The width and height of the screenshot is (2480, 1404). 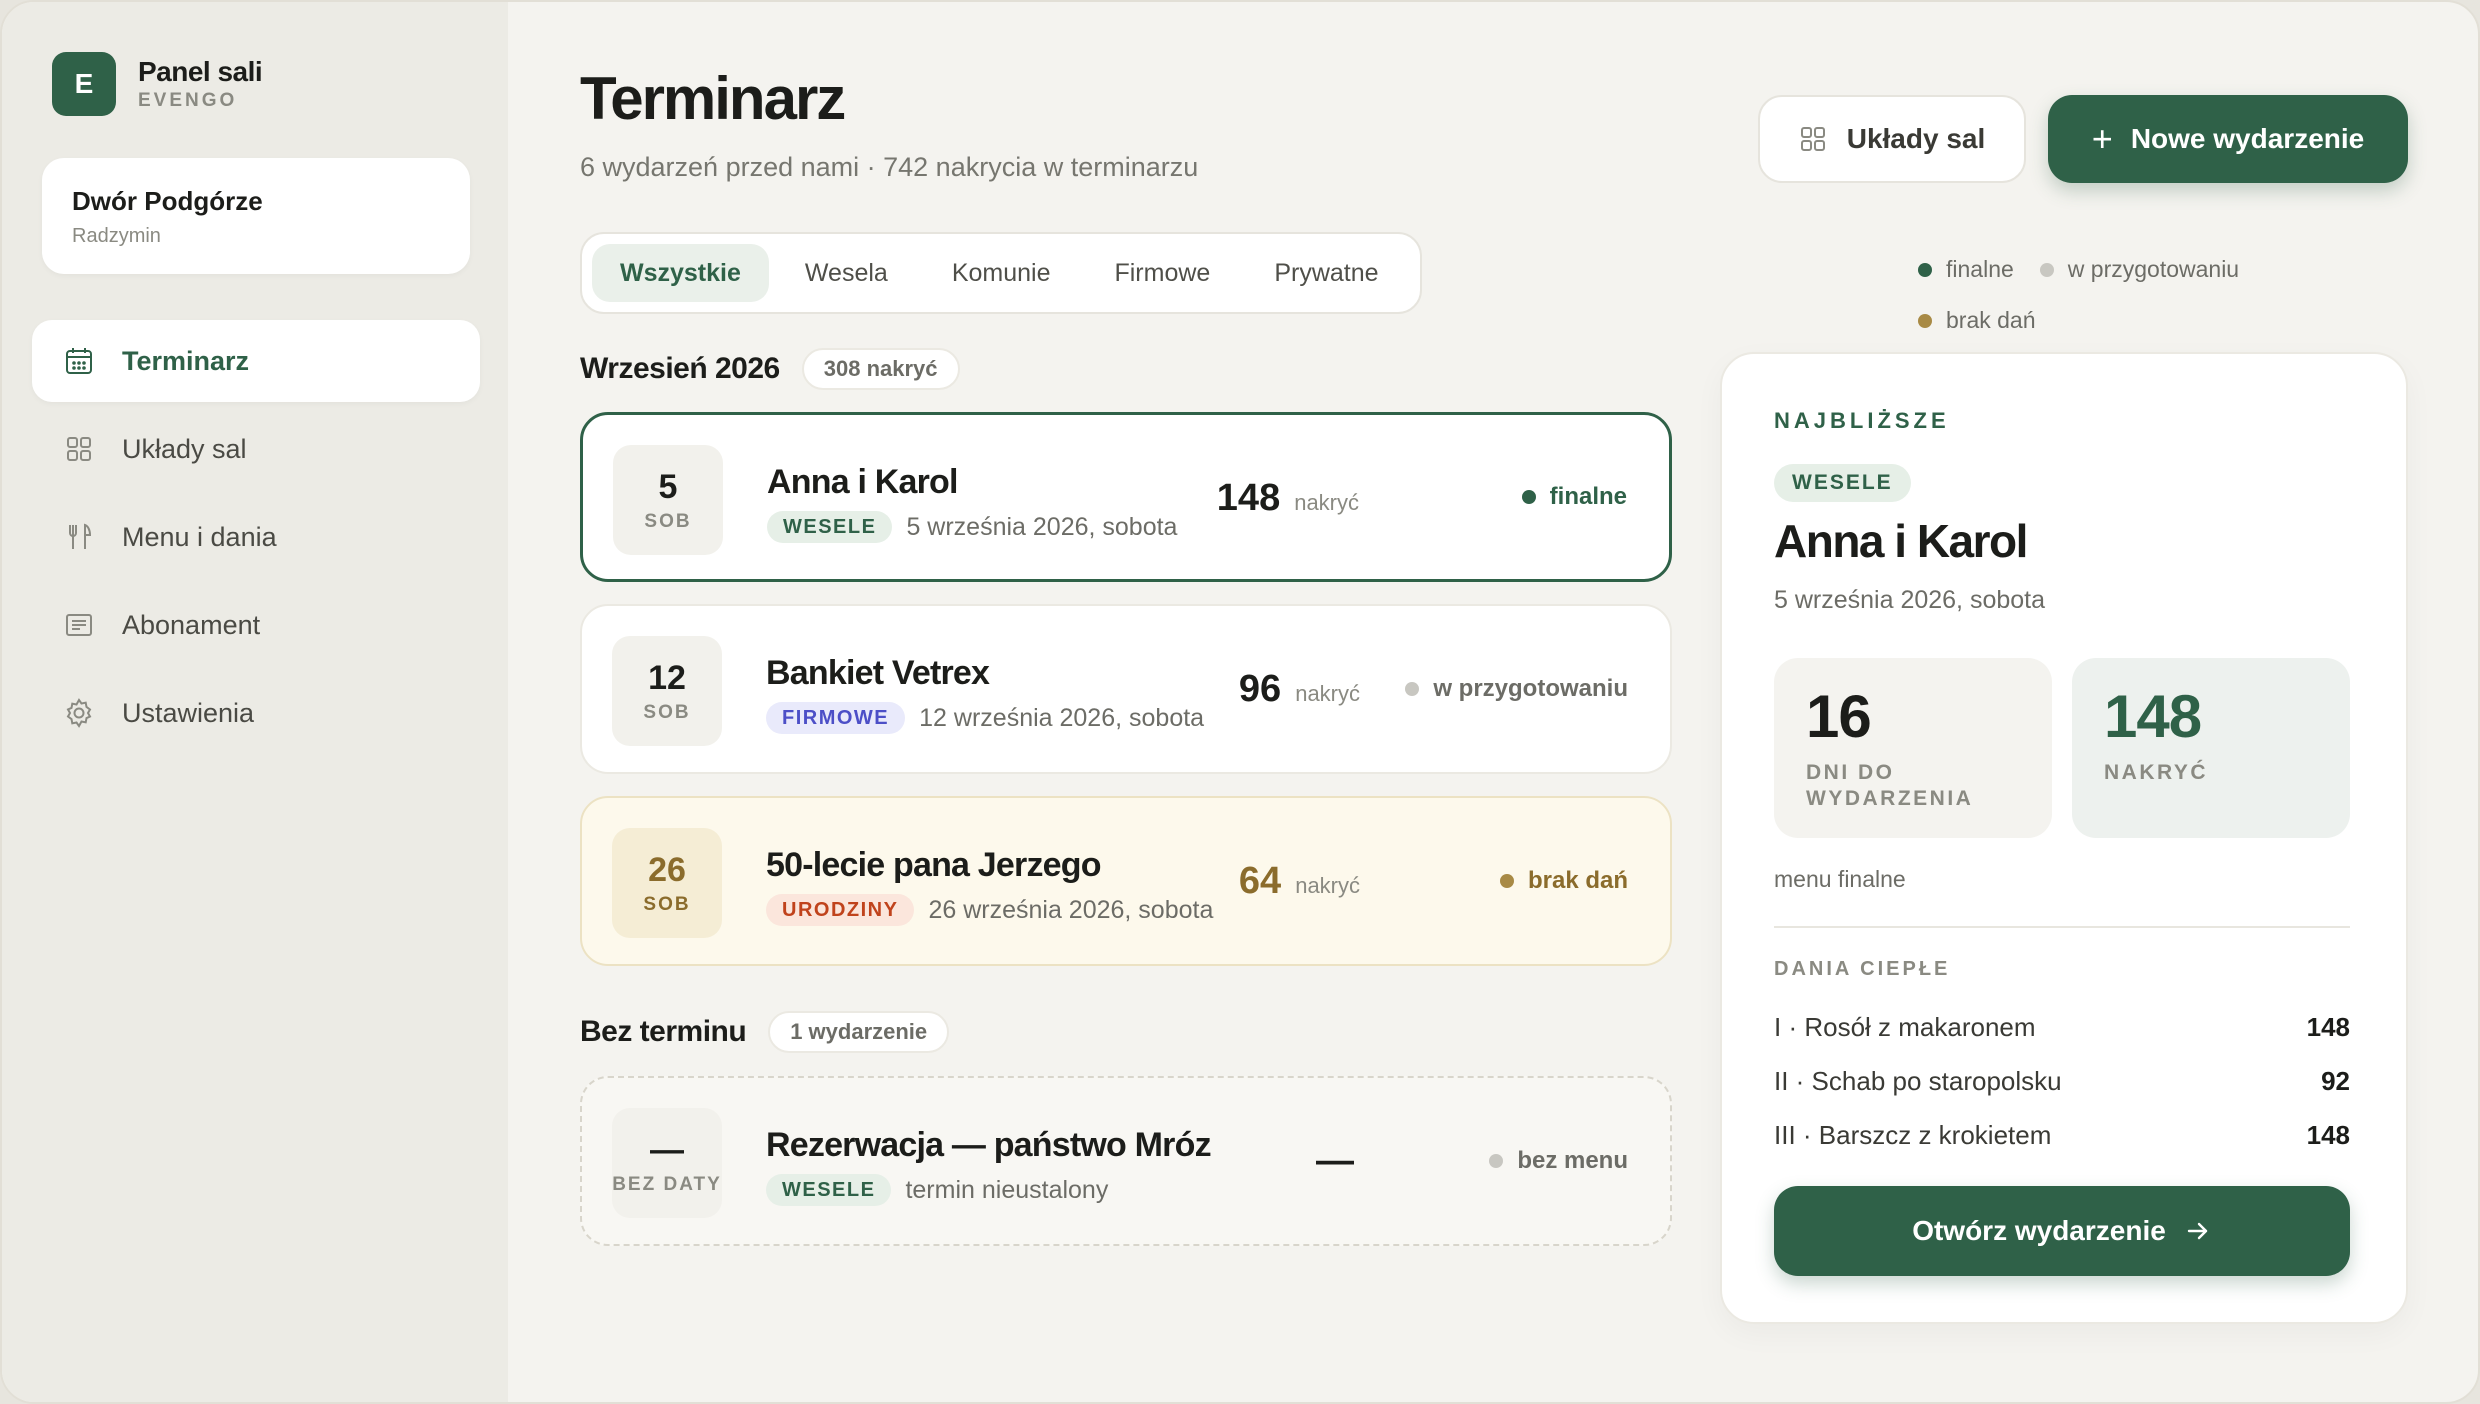 I want to click on venue-name: Dwór Podgórze, so click(x=167, y=201).